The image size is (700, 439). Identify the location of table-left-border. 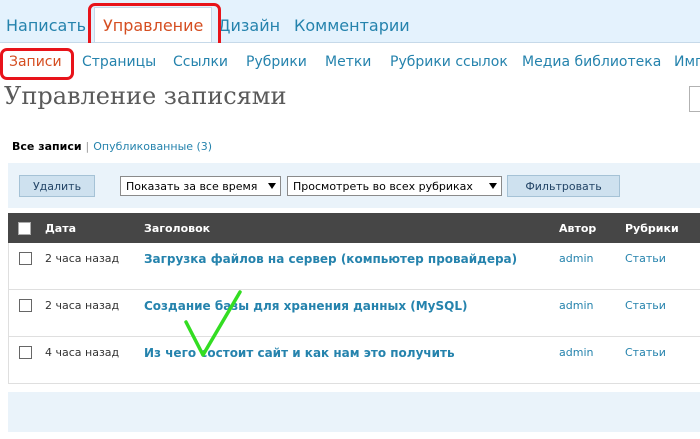
(8, 313).